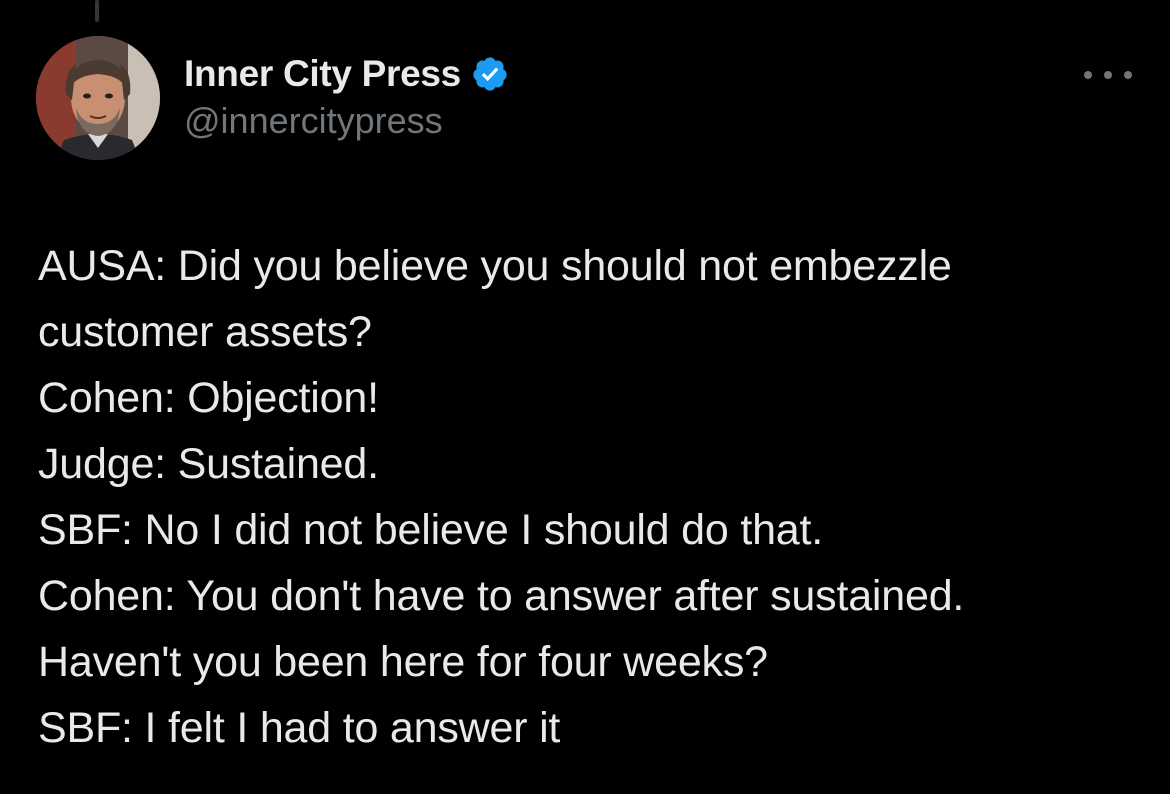  What do you see at coordinates (403, 662) in the screenshot?
I see `tweet-text-line: Haven't you been here for four weeks?` at bounding box center [403, 662].